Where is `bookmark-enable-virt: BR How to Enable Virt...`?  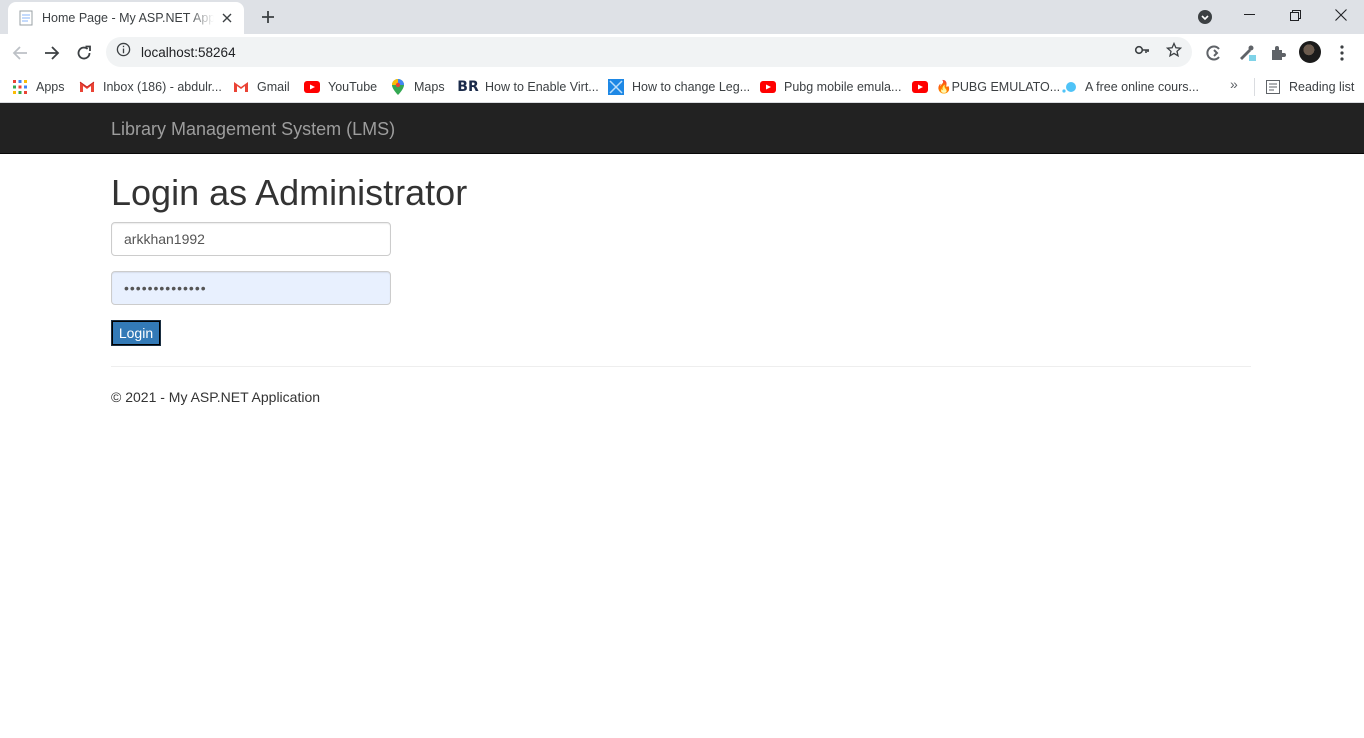 bookmark-enable-virt: BR How to Enable Virt... is located at coordinates (528, 87).